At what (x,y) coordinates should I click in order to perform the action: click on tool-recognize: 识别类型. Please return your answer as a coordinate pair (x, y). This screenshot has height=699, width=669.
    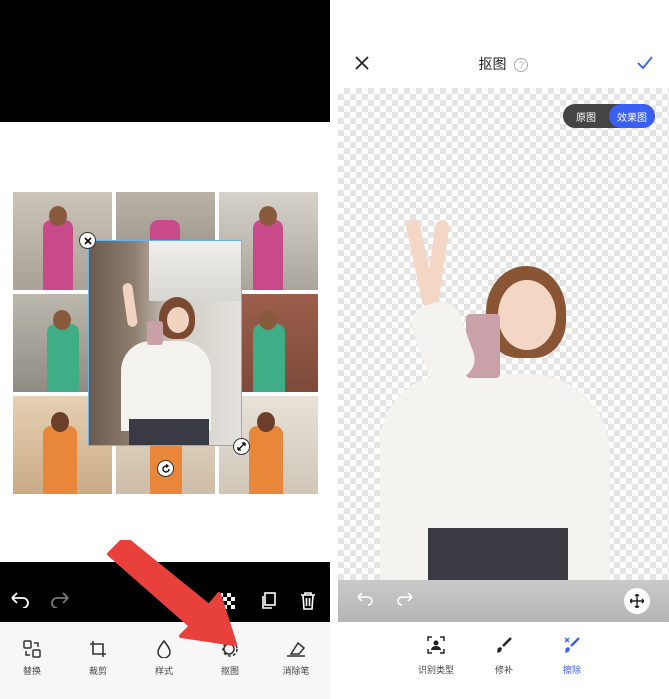
    Looking at the image, I should click on (436, 656).